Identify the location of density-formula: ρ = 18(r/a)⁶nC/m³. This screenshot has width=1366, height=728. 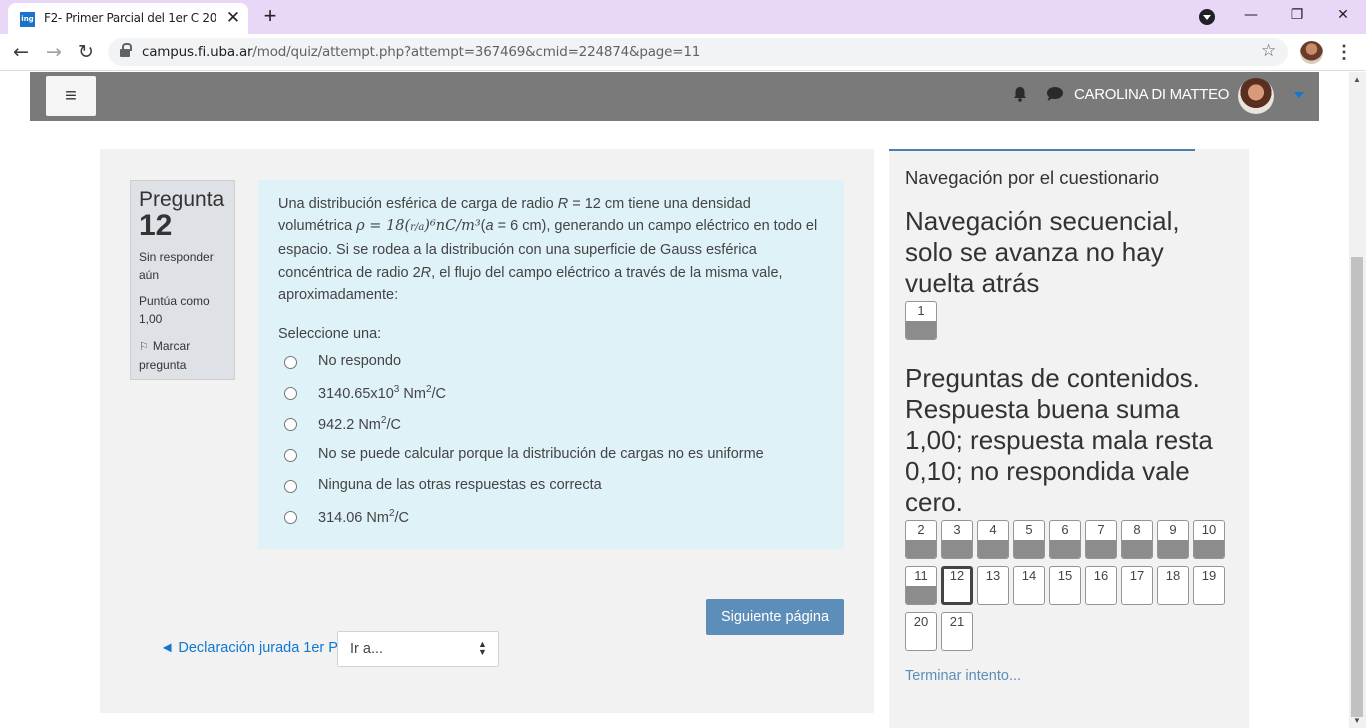
(418, 226).